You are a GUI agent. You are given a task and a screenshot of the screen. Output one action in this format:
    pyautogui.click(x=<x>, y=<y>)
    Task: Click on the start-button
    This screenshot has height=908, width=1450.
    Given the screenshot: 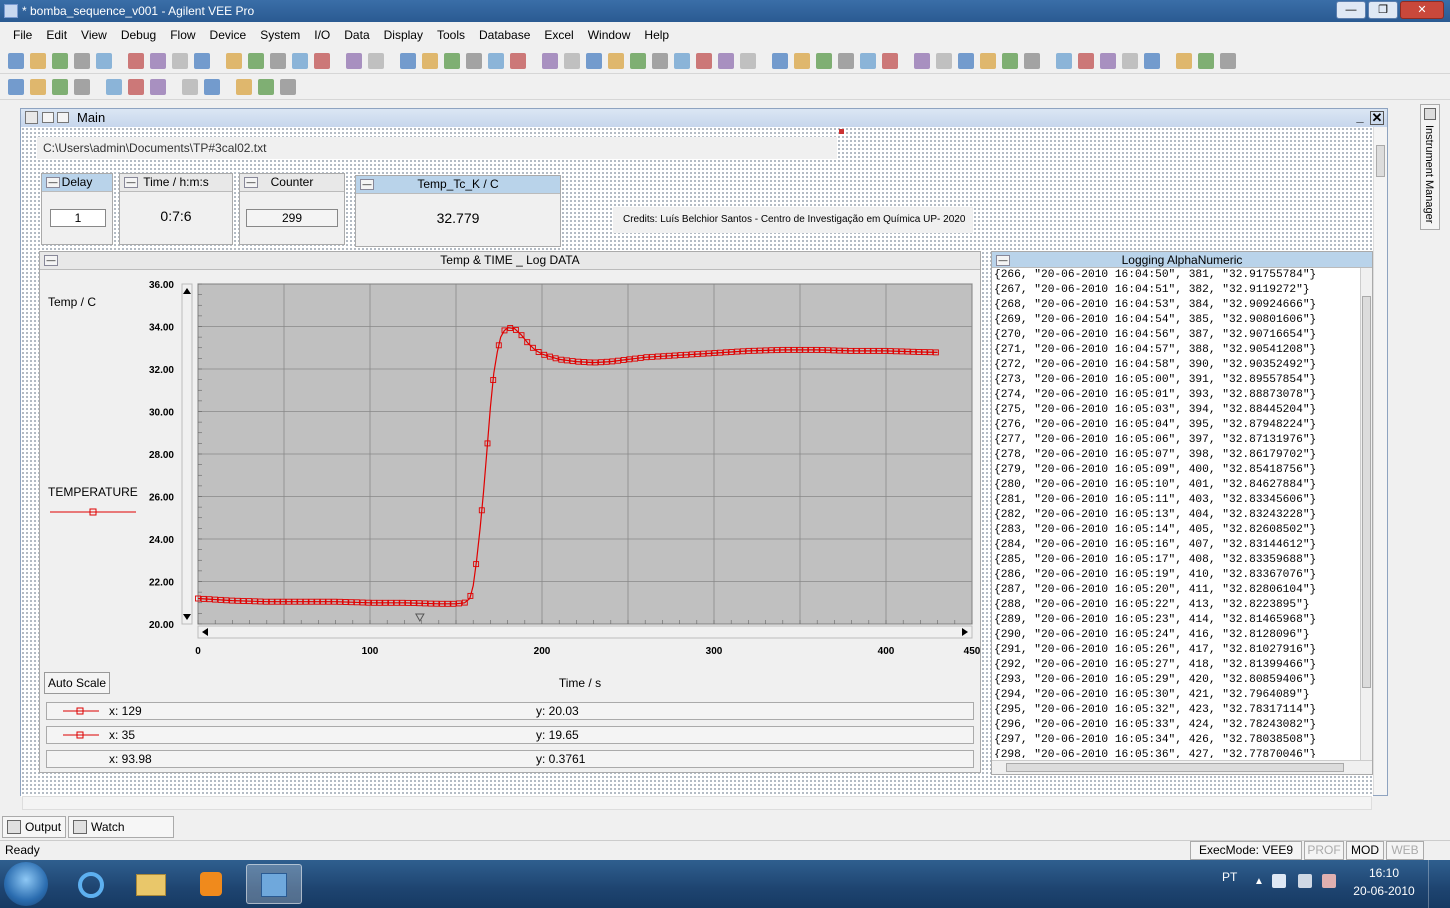 What is the action you would take?
    pyautogui.click(x=26, y=884)
    